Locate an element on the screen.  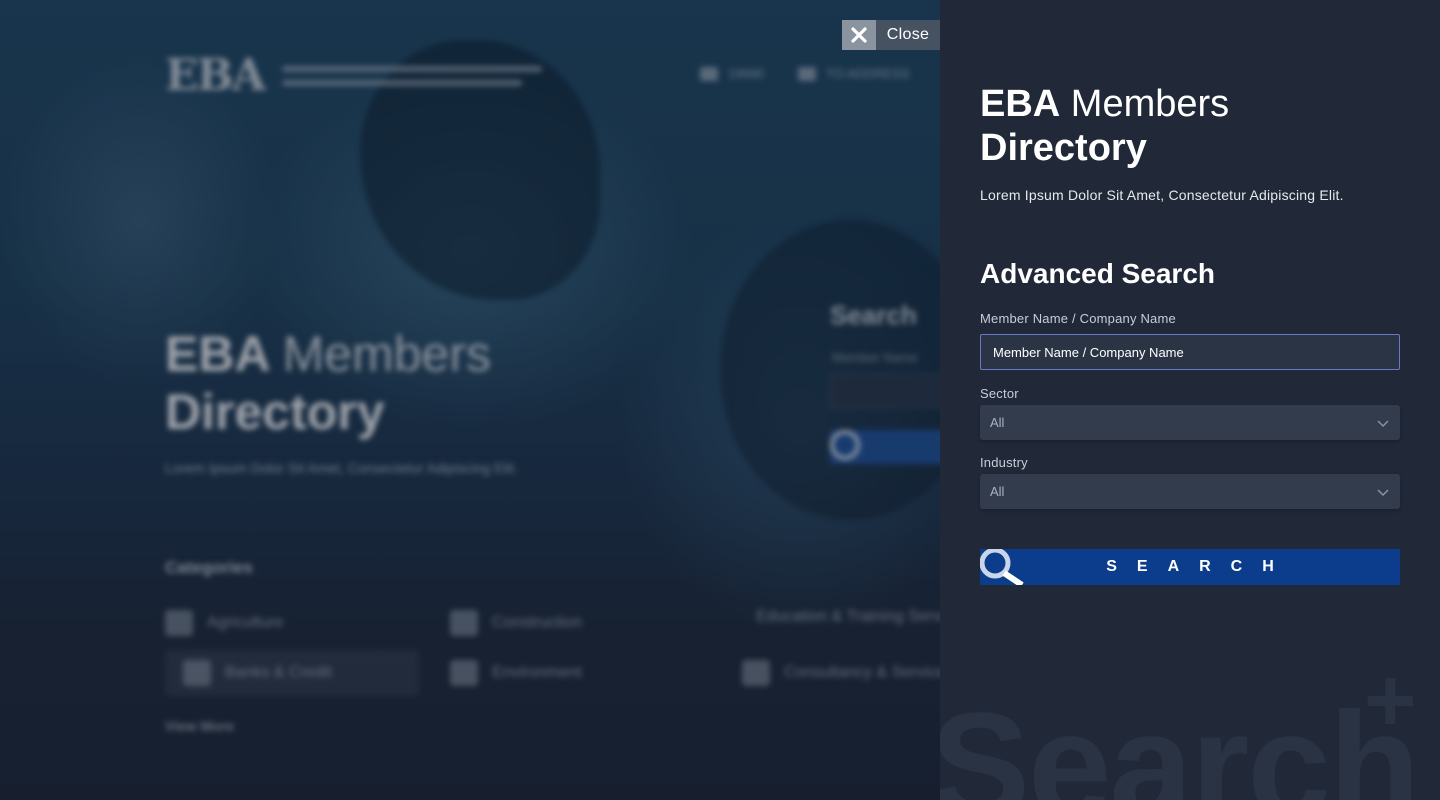
member-name-input: Member Name / Company Name is located at coordinates (1190, 352).